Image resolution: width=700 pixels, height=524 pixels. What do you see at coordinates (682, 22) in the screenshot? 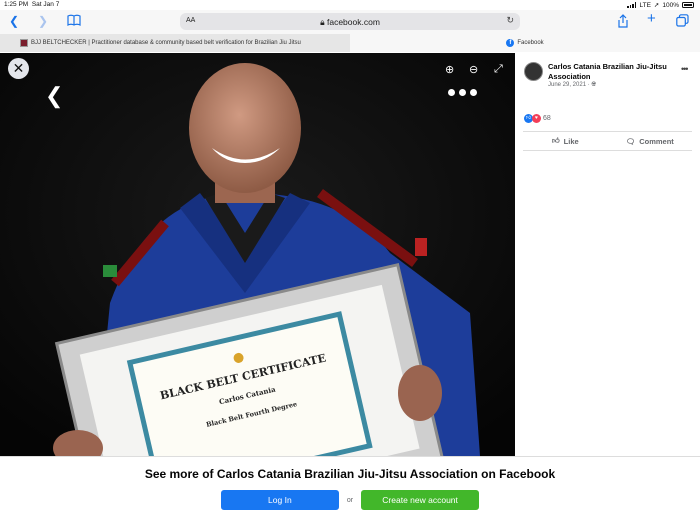
I see `tabs-icon` at bounding box center [682, 22].